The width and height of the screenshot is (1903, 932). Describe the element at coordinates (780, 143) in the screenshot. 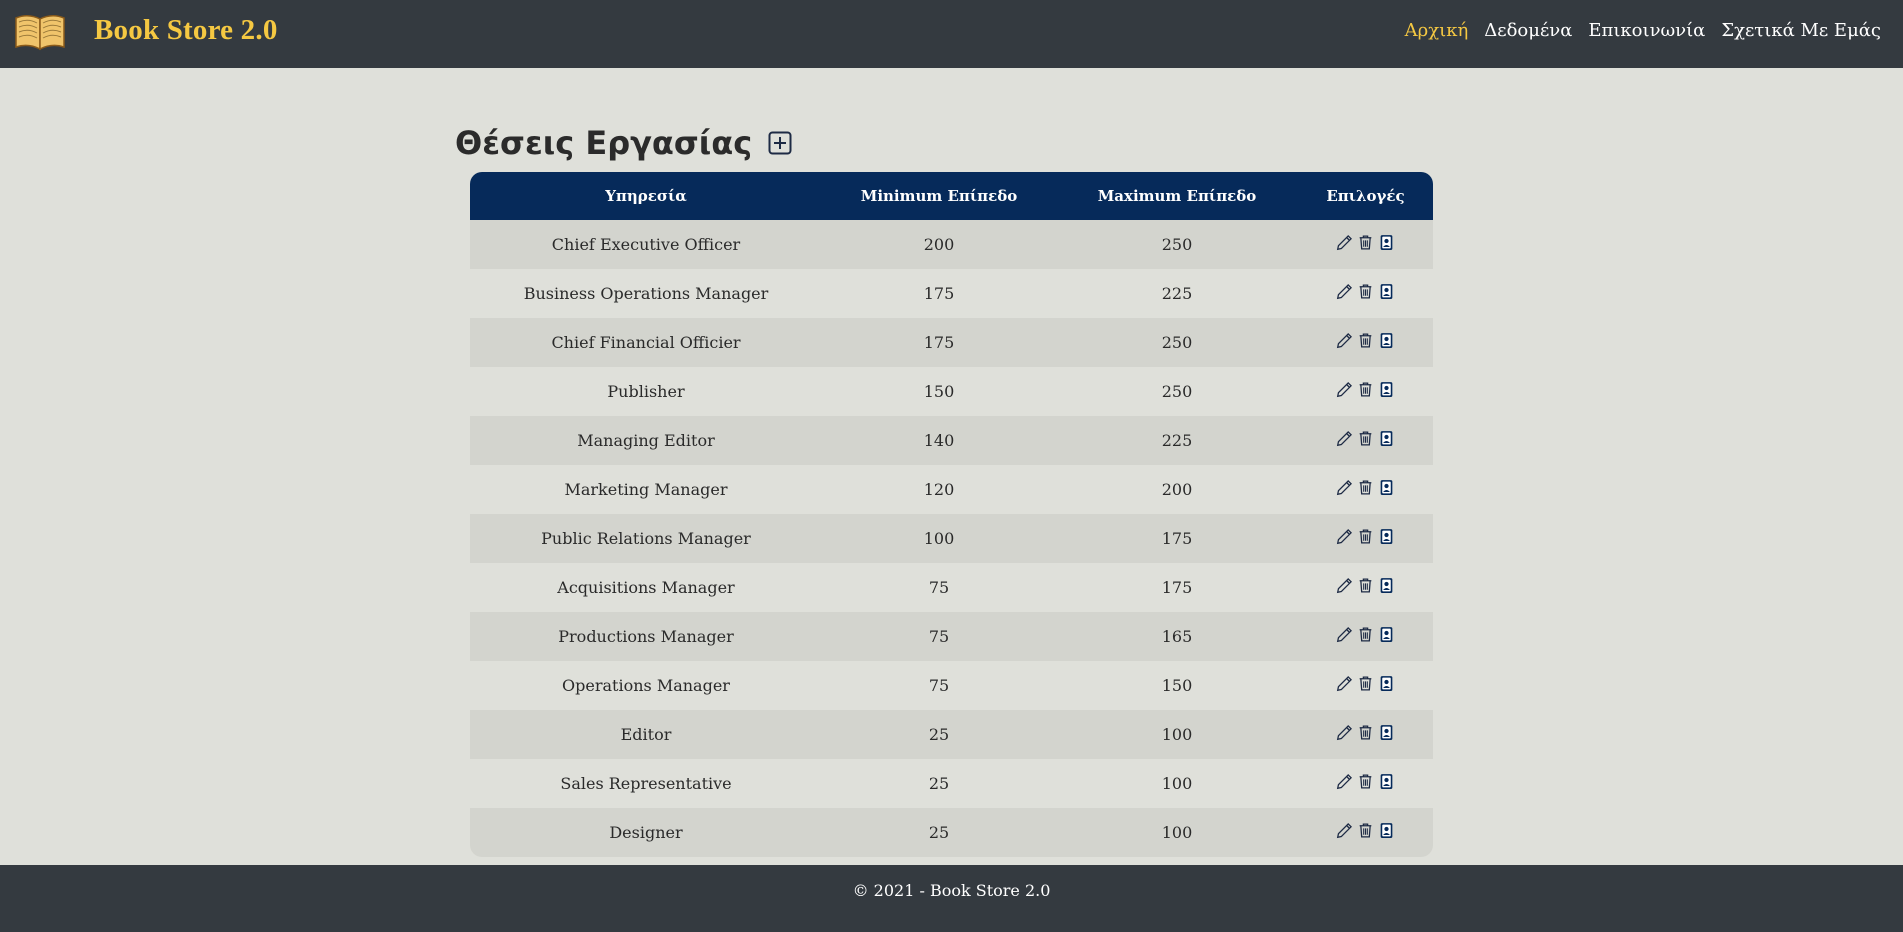

I see `plus-square-icon` at that location.